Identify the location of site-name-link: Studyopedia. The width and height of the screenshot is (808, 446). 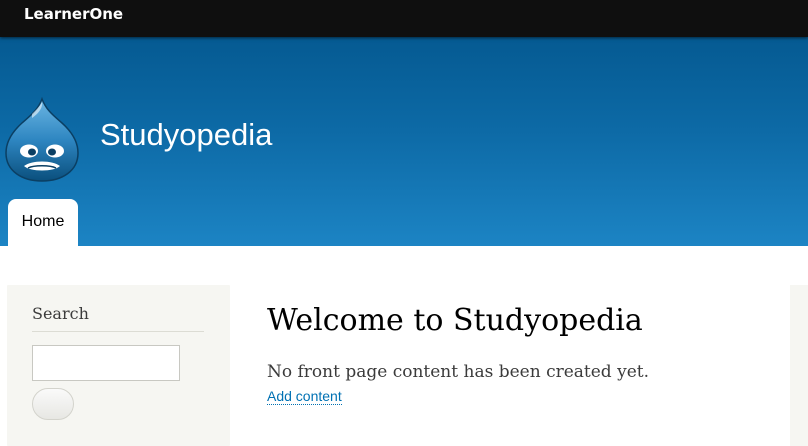
(186, 135).